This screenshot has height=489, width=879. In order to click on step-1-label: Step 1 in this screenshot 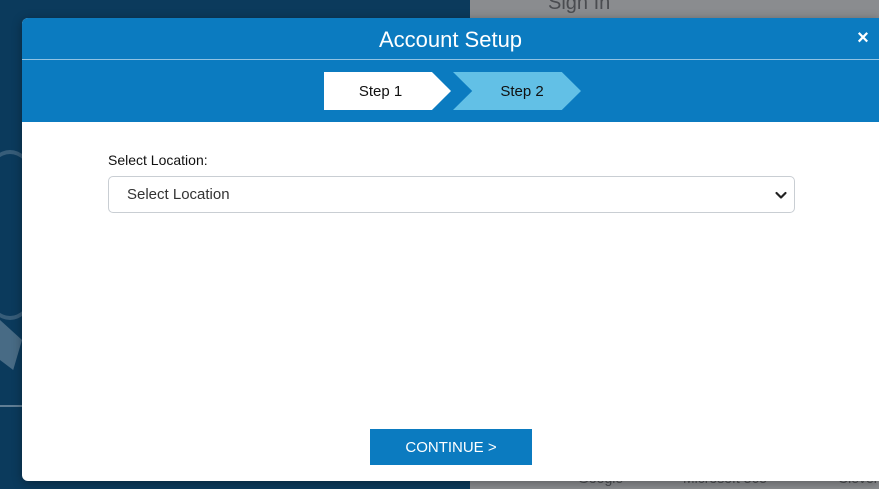, I will do `click(380, 91)`.